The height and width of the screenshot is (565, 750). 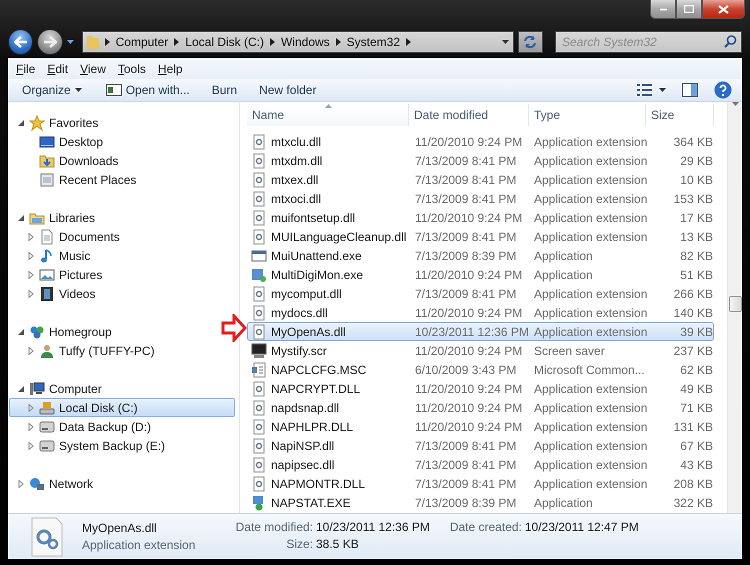 I want to click on file-row: MyOpenAs.dll 10/23/2011 12:36 PM Application extension 39 KB, so click(x=480, y=331).